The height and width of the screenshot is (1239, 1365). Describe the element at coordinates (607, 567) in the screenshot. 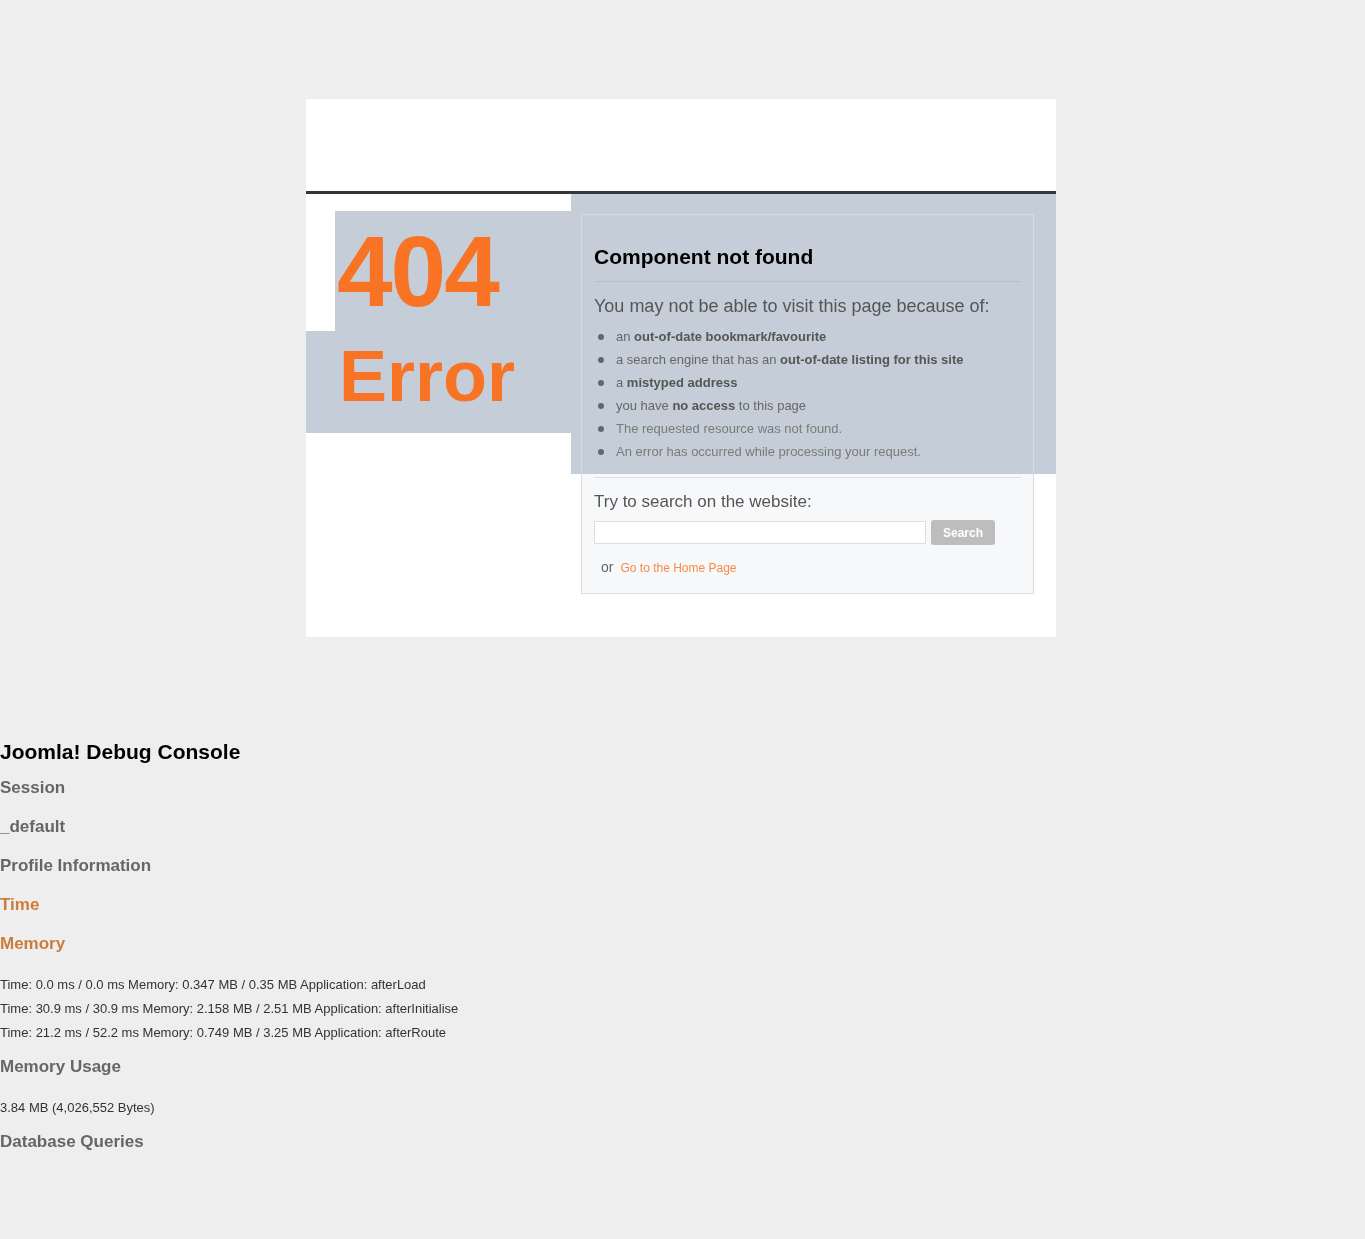

I see `or-text: or` at that location.